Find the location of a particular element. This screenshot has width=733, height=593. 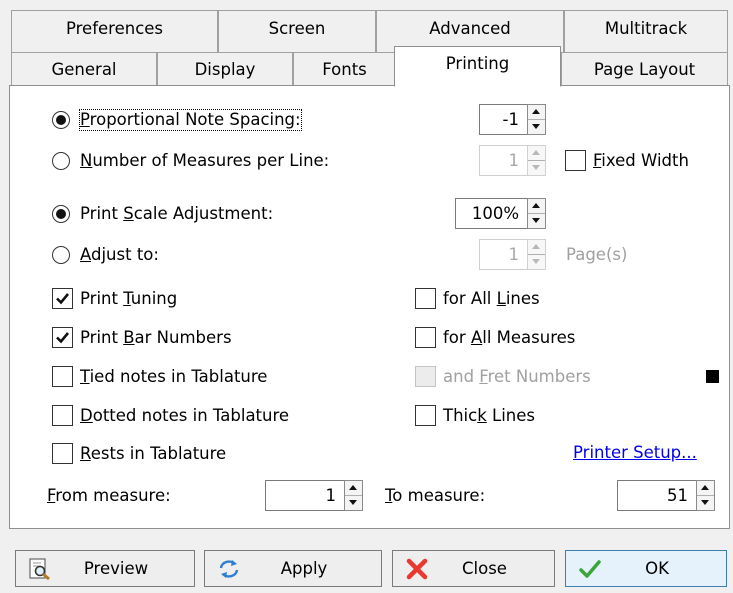

tab-label: Screen is located at coordinates (297, 28).